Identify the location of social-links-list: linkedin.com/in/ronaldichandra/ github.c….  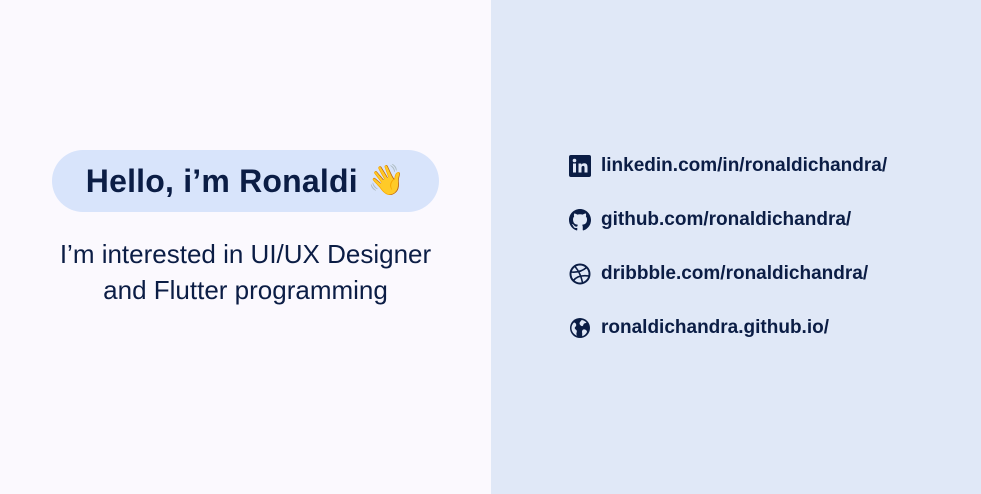
(728, 260).